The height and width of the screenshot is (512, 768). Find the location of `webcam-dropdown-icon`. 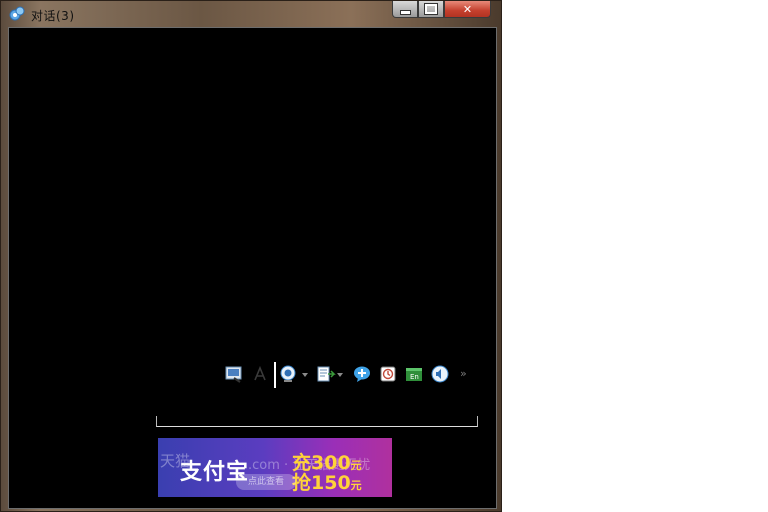

webcam-dropdown-icon is located at coordinates (305, 375).